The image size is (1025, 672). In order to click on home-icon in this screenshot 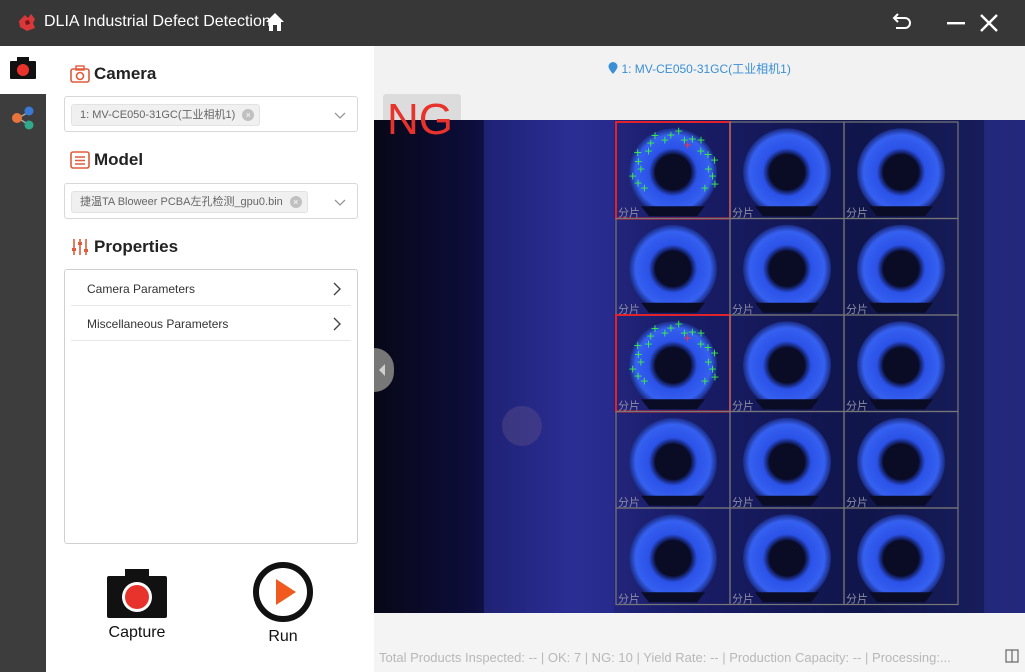, I will do `click(275, 22)`.